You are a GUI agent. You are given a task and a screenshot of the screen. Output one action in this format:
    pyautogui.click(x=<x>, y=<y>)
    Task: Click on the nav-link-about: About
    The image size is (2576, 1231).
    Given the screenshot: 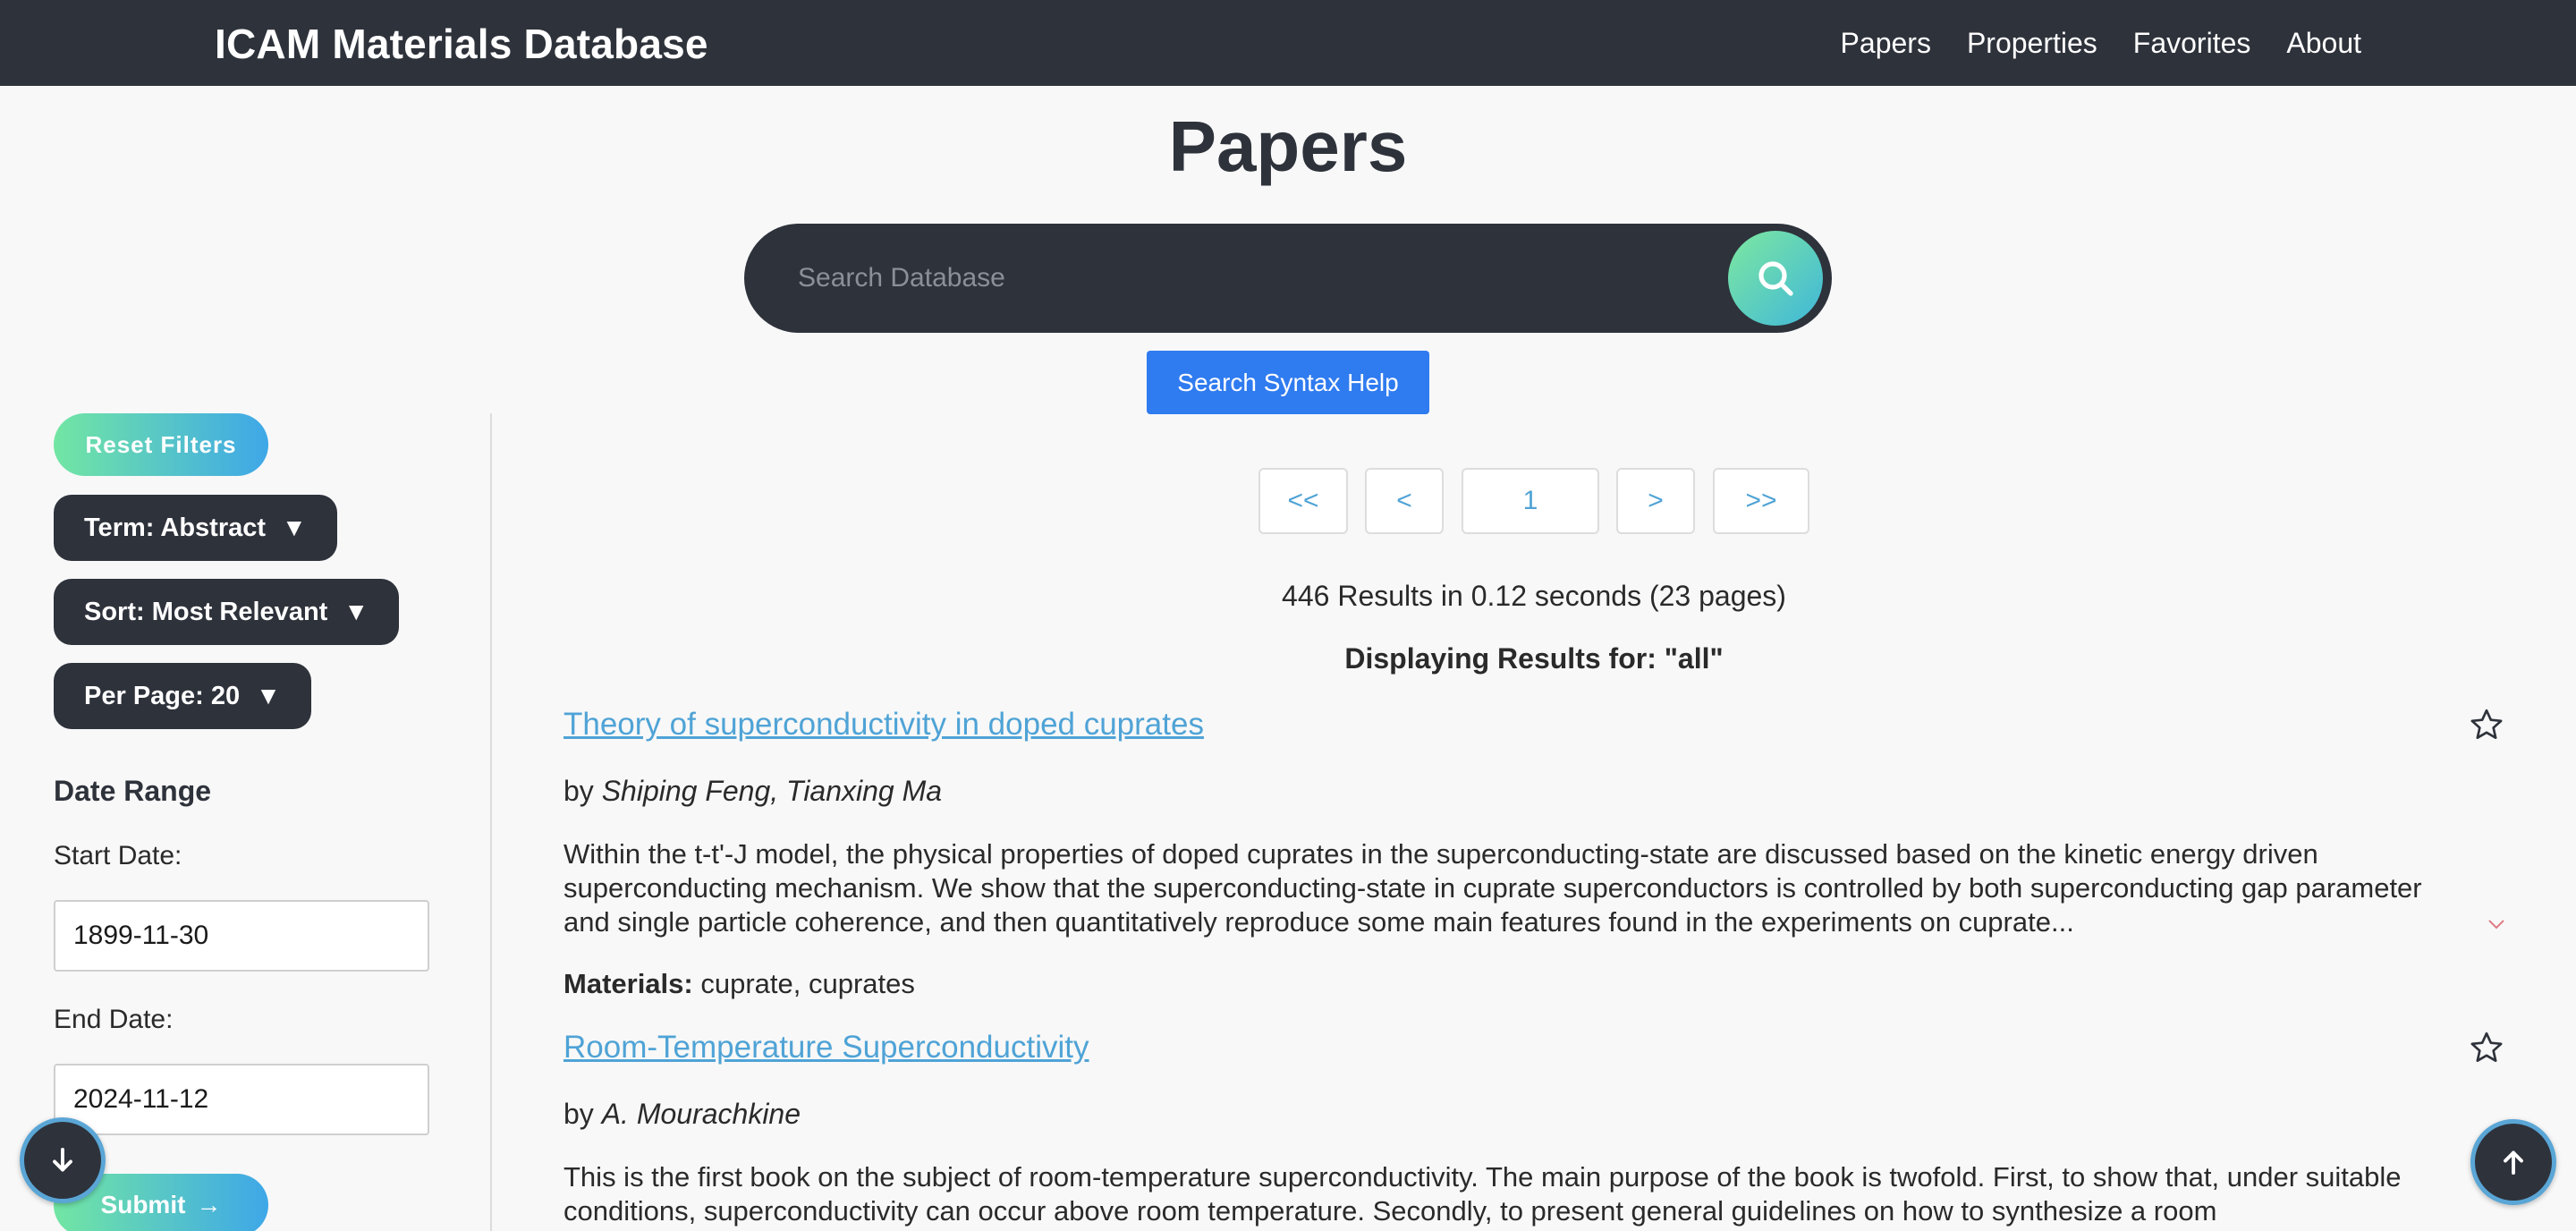 What is the action you would take?
    pyautogui.click(x=2323, y=43)
    